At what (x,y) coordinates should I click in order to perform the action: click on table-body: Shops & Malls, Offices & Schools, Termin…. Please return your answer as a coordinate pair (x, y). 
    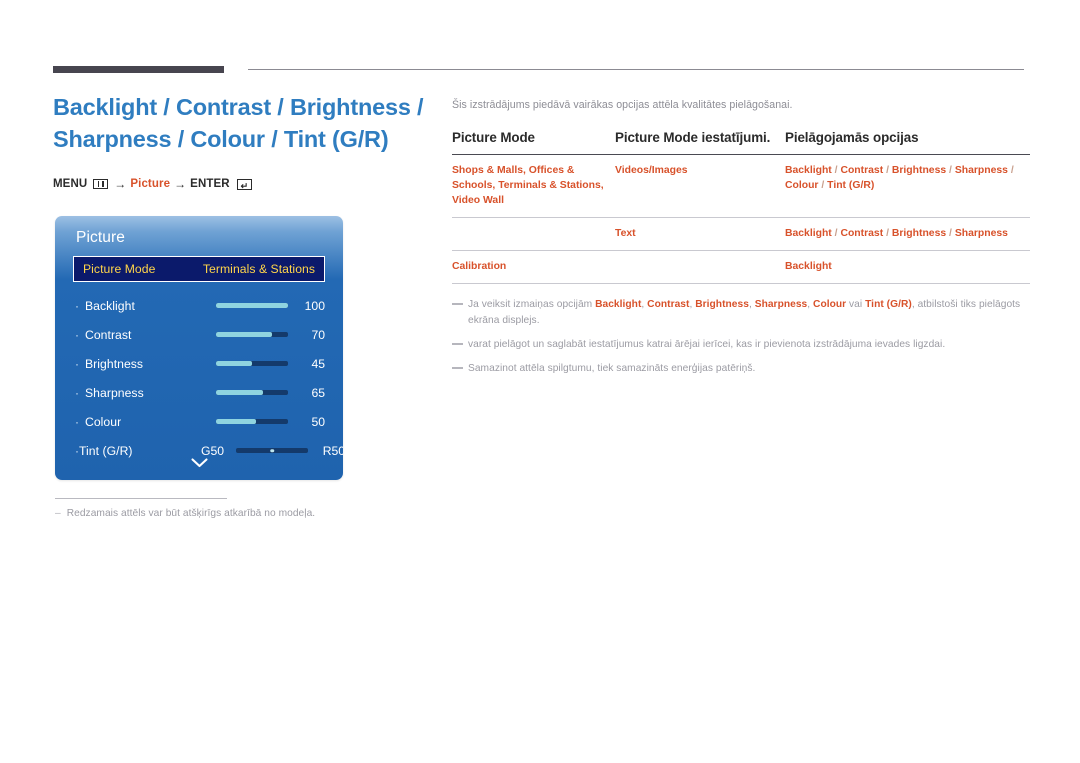
    Looking at the image, I should click on (741, 220).